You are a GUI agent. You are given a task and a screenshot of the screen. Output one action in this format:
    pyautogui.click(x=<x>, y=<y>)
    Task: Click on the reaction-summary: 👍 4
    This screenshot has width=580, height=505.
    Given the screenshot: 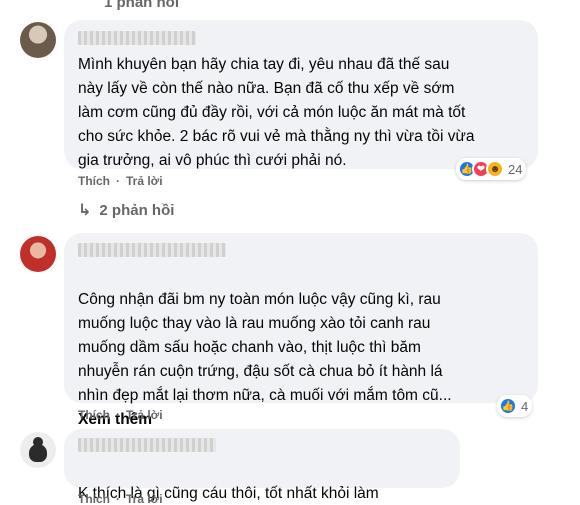 What is the action you would take?
    pyautogui.click(x=515, y=406)
    